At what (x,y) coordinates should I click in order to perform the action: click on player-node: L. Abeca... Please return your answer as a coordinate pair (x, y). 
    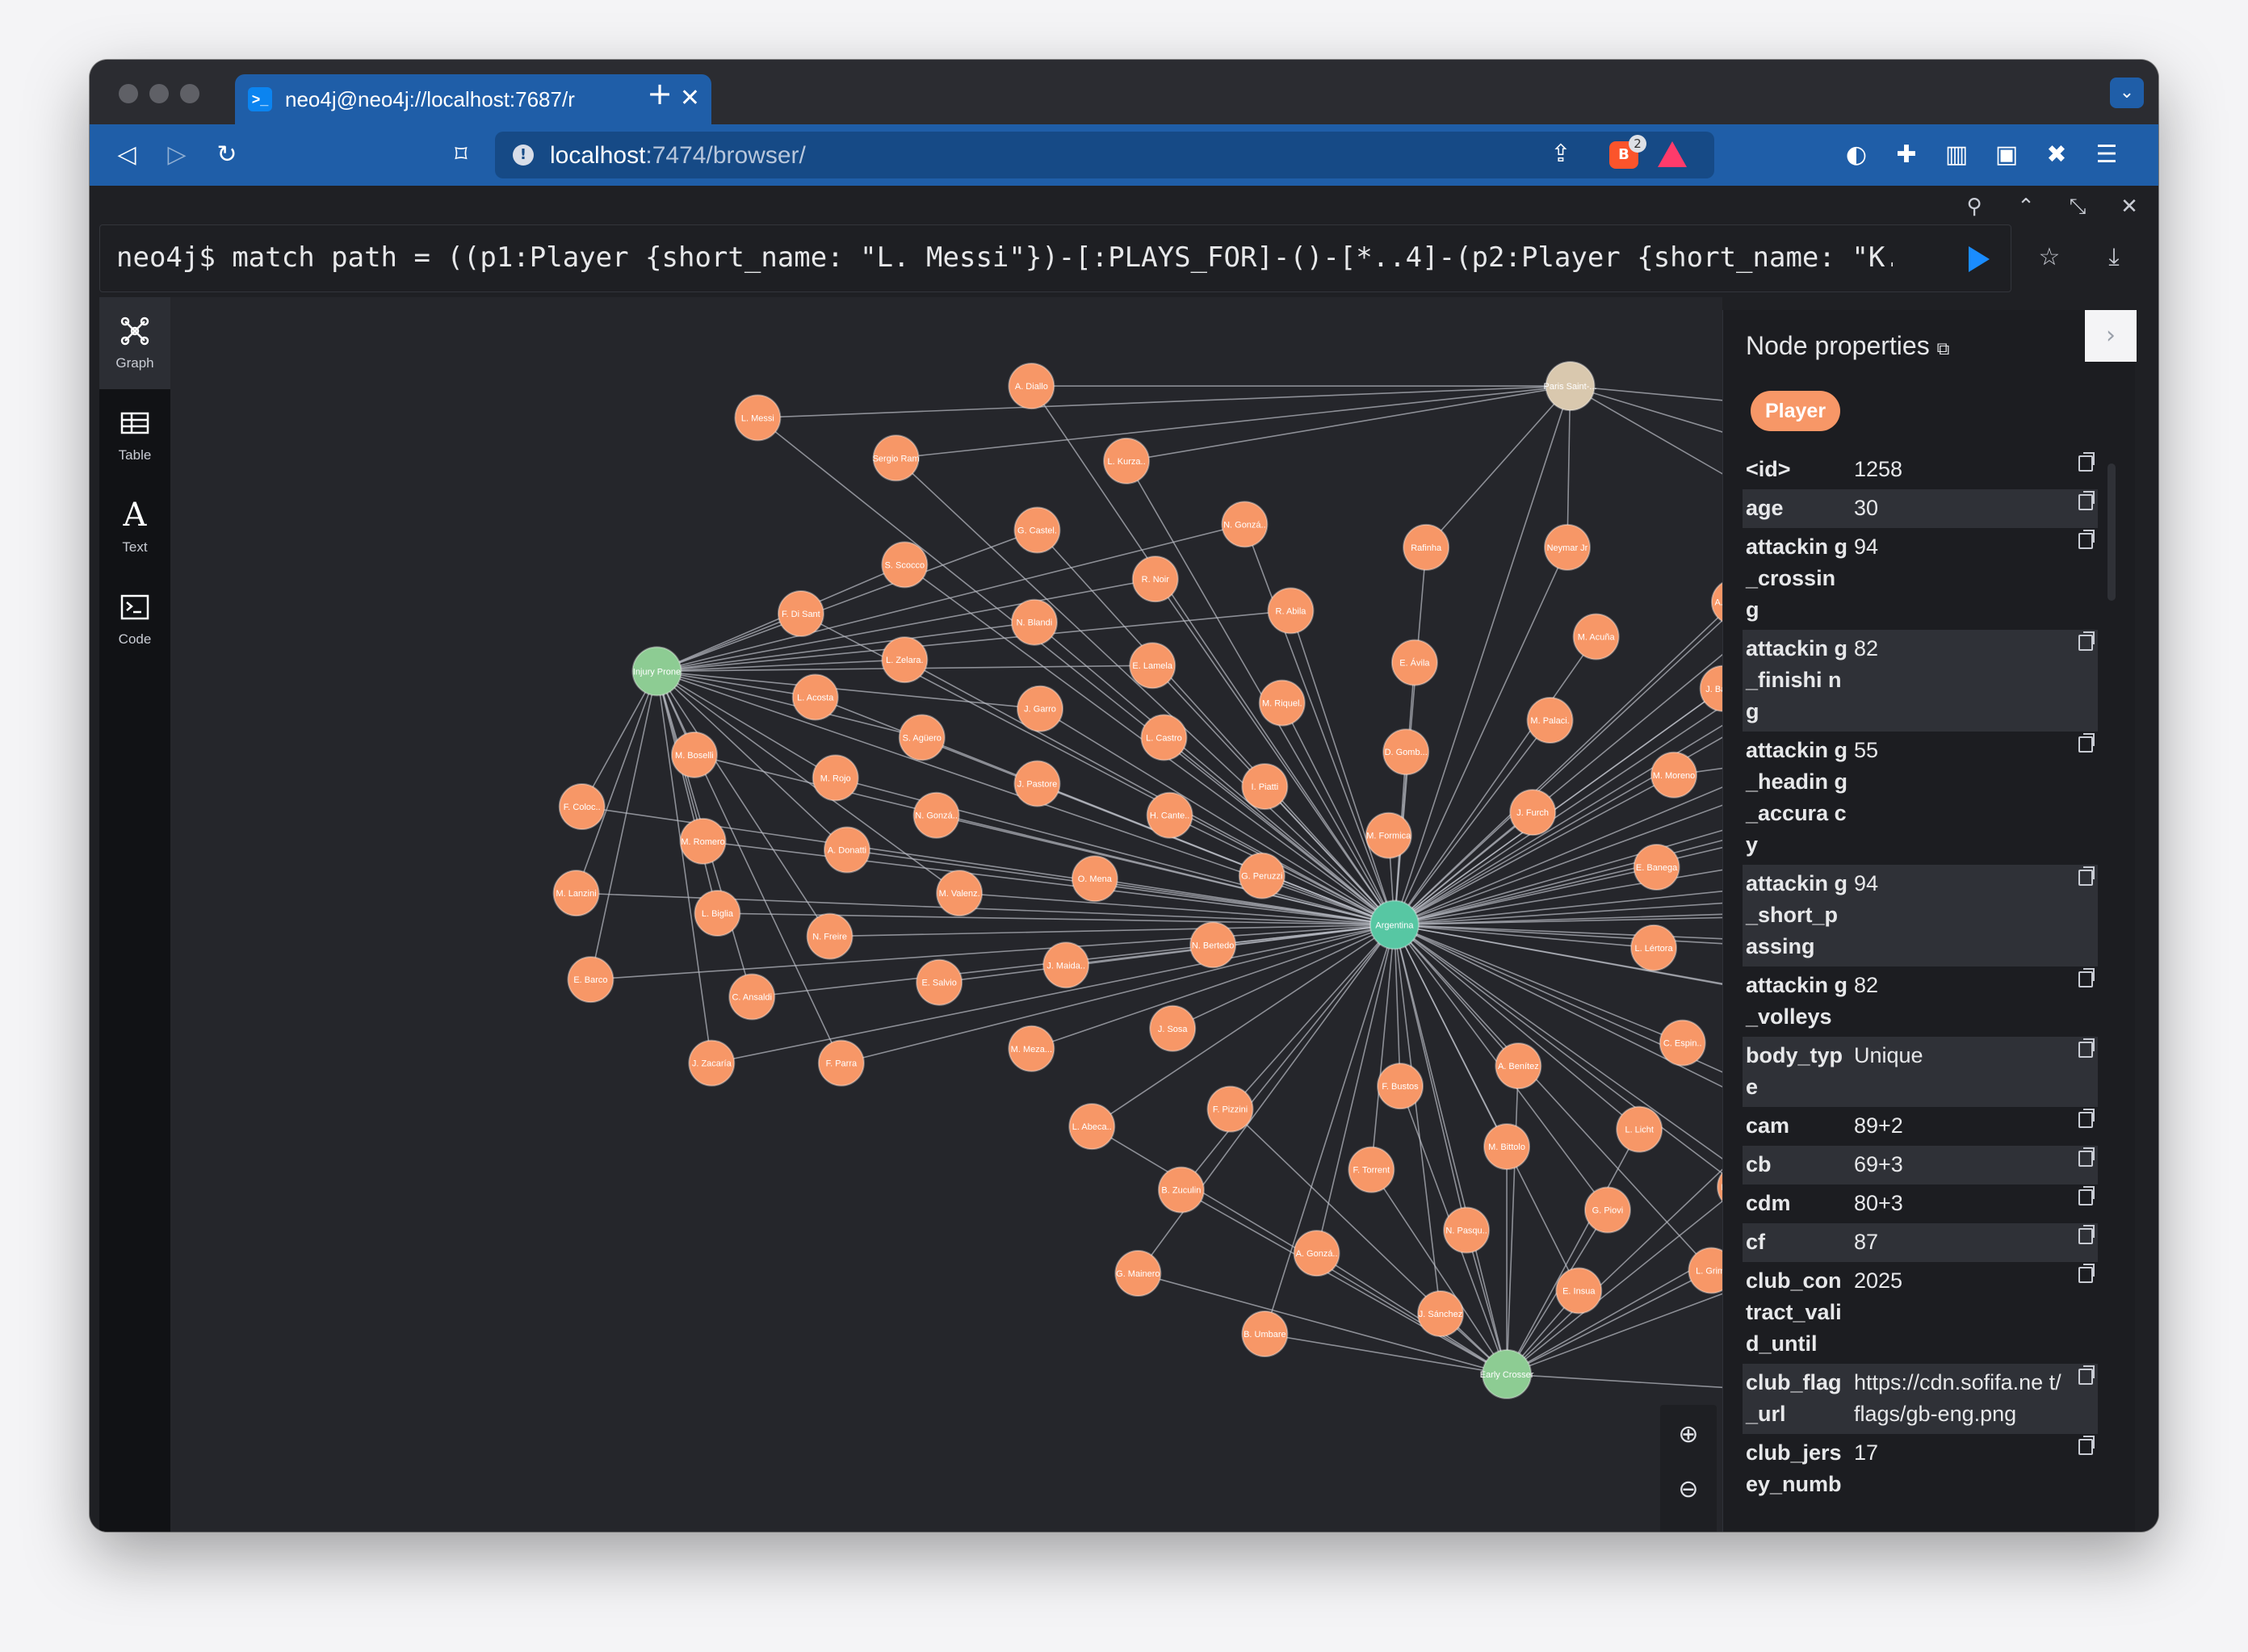
    Looking at the image, I should click on (1092, 1127).